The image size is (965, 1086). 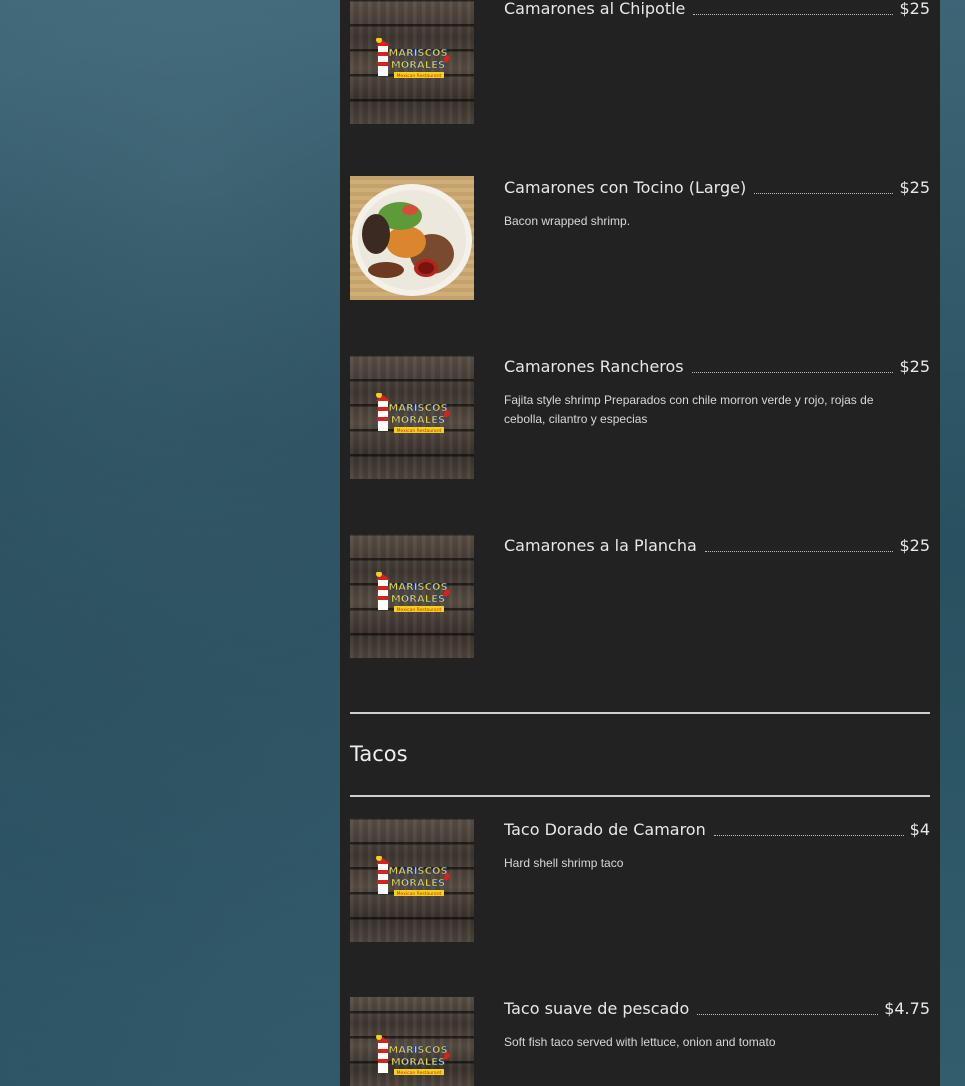 I want to click on item-price: $4, so click(x=919, y=829).